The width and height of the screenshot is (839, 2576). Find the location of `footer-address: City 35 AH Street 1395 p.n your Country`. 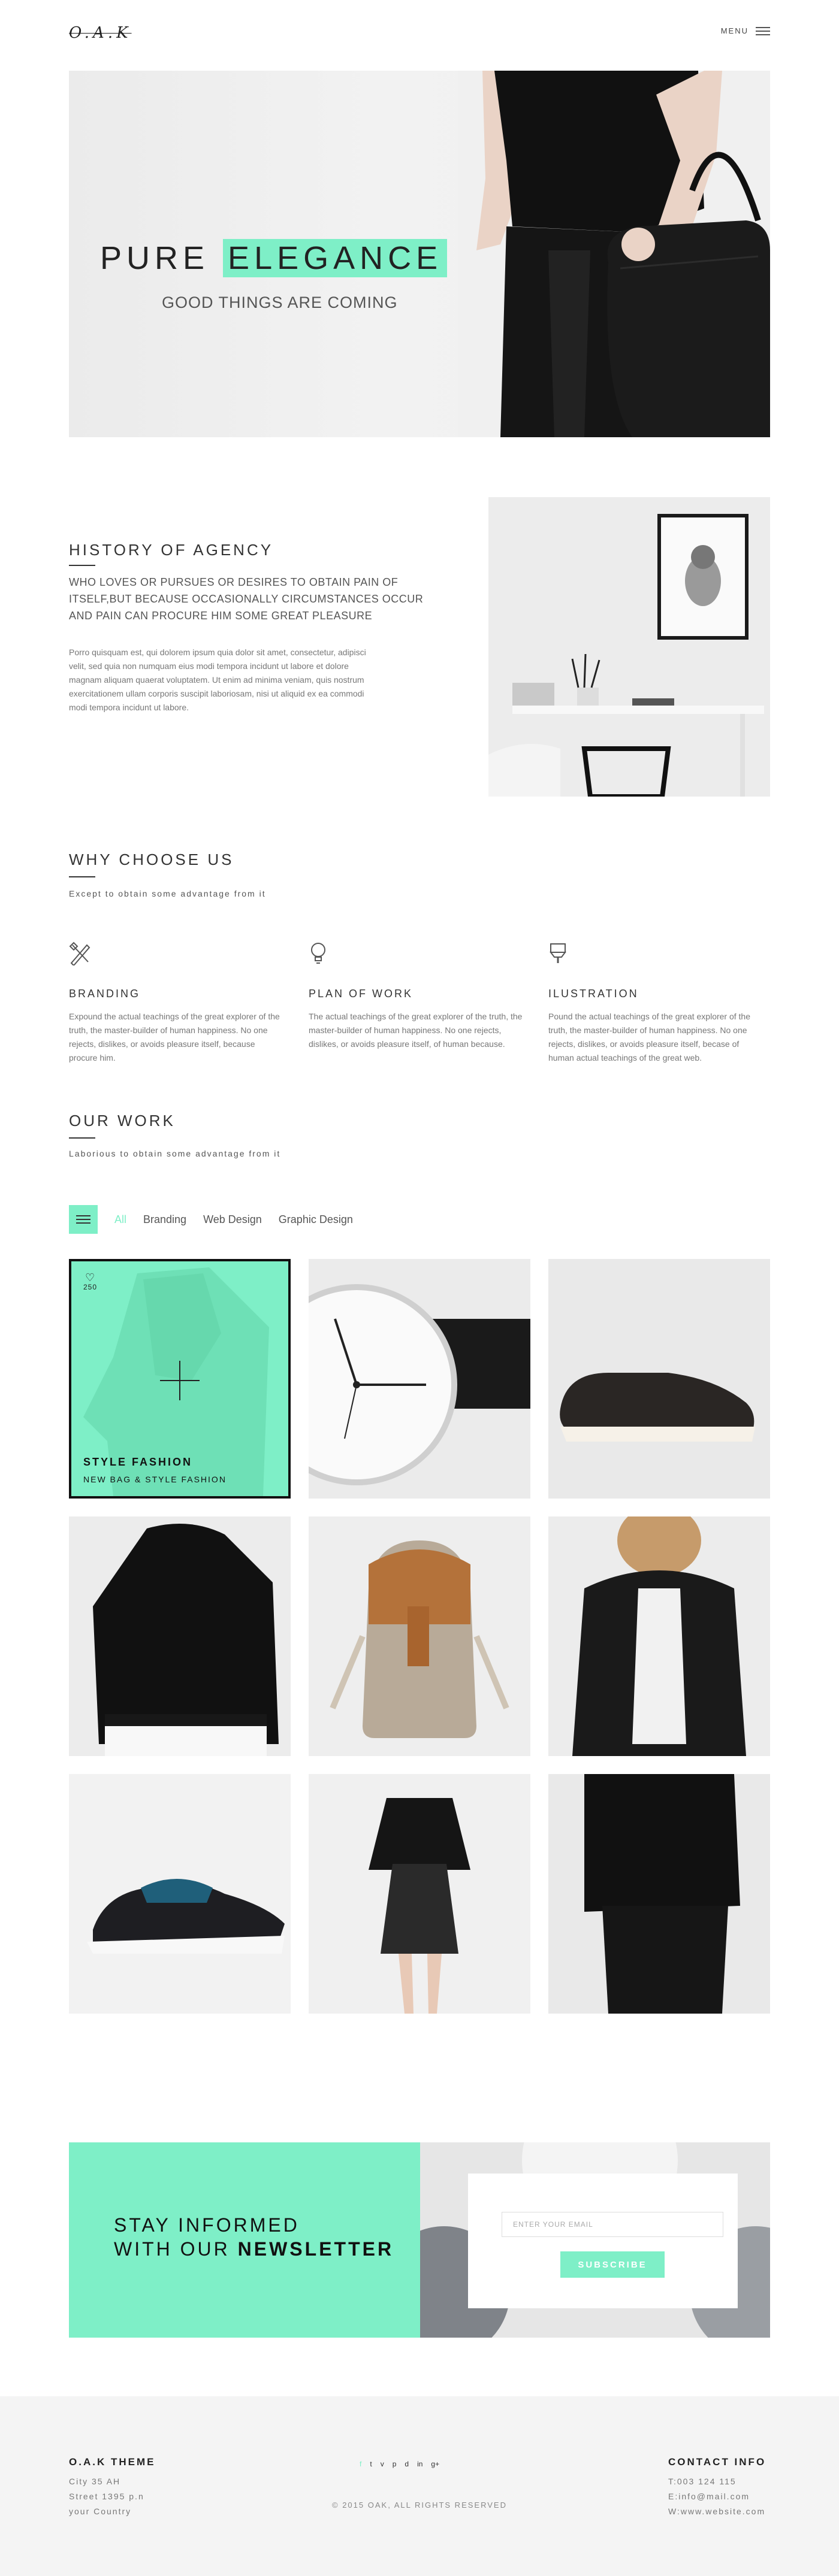

footer-address: City 35 AH Street 1395 p.n your Country is located at coordinates (107, 2496).